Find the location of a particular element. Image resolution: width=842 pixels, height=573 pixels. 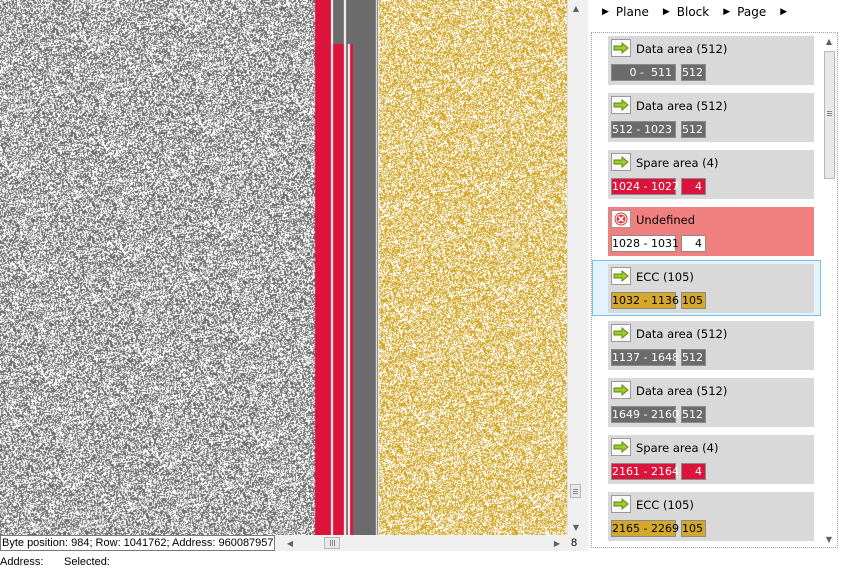

area-item-range: 1137 - 1648 is located at coordinates (645, 357).